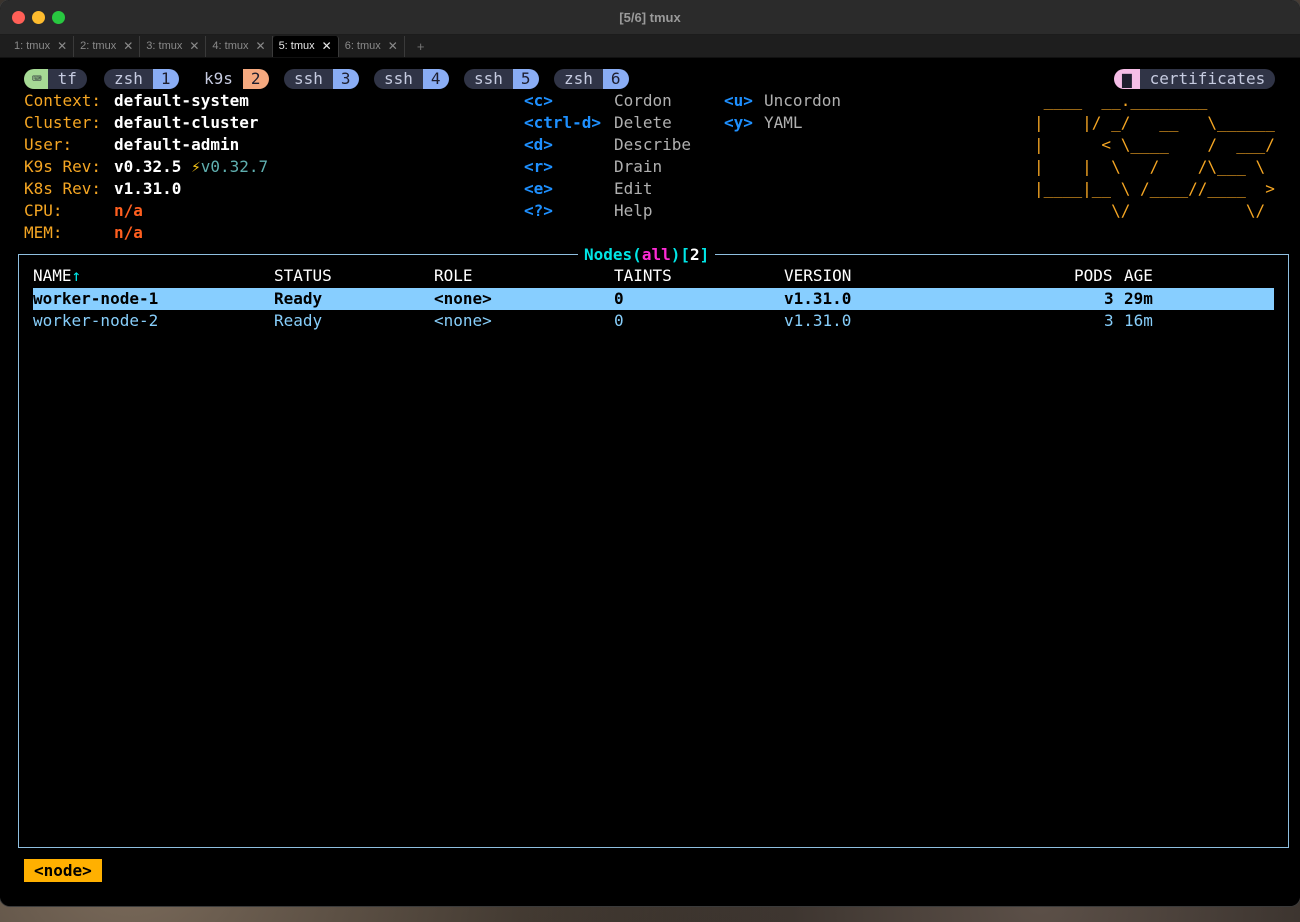 This screenshot has height=922, width=1300. I want to click on k9s-rev-values: v0.32.5 ⚡v0.32.7, so click(191, 167).